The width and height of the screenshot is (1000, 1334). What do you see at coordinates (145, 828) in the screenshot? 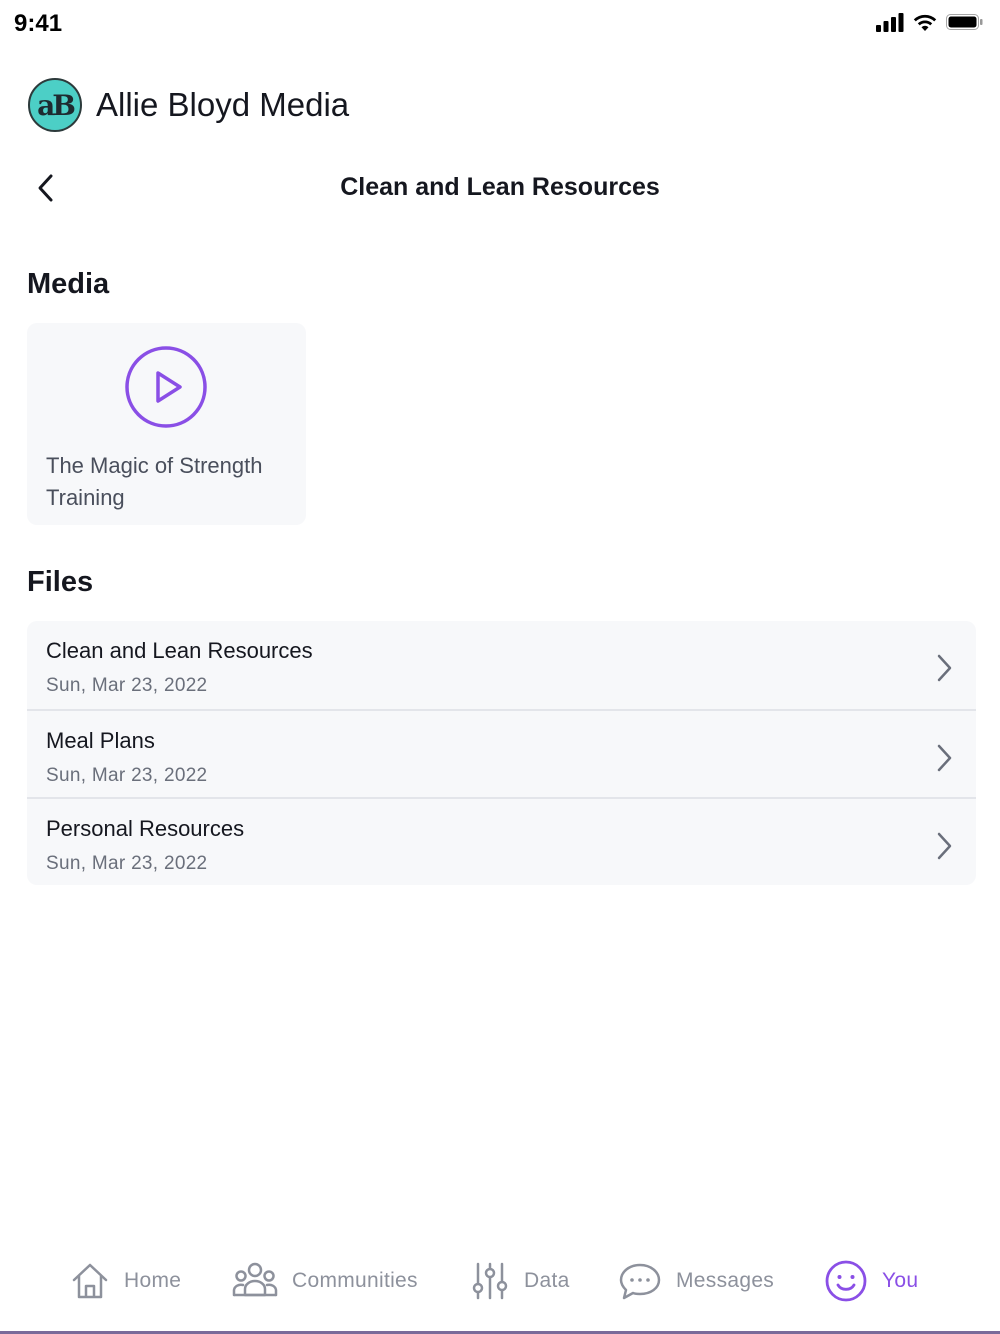
I see `file-name: Personal Resources` at bounding box center [145, 828].